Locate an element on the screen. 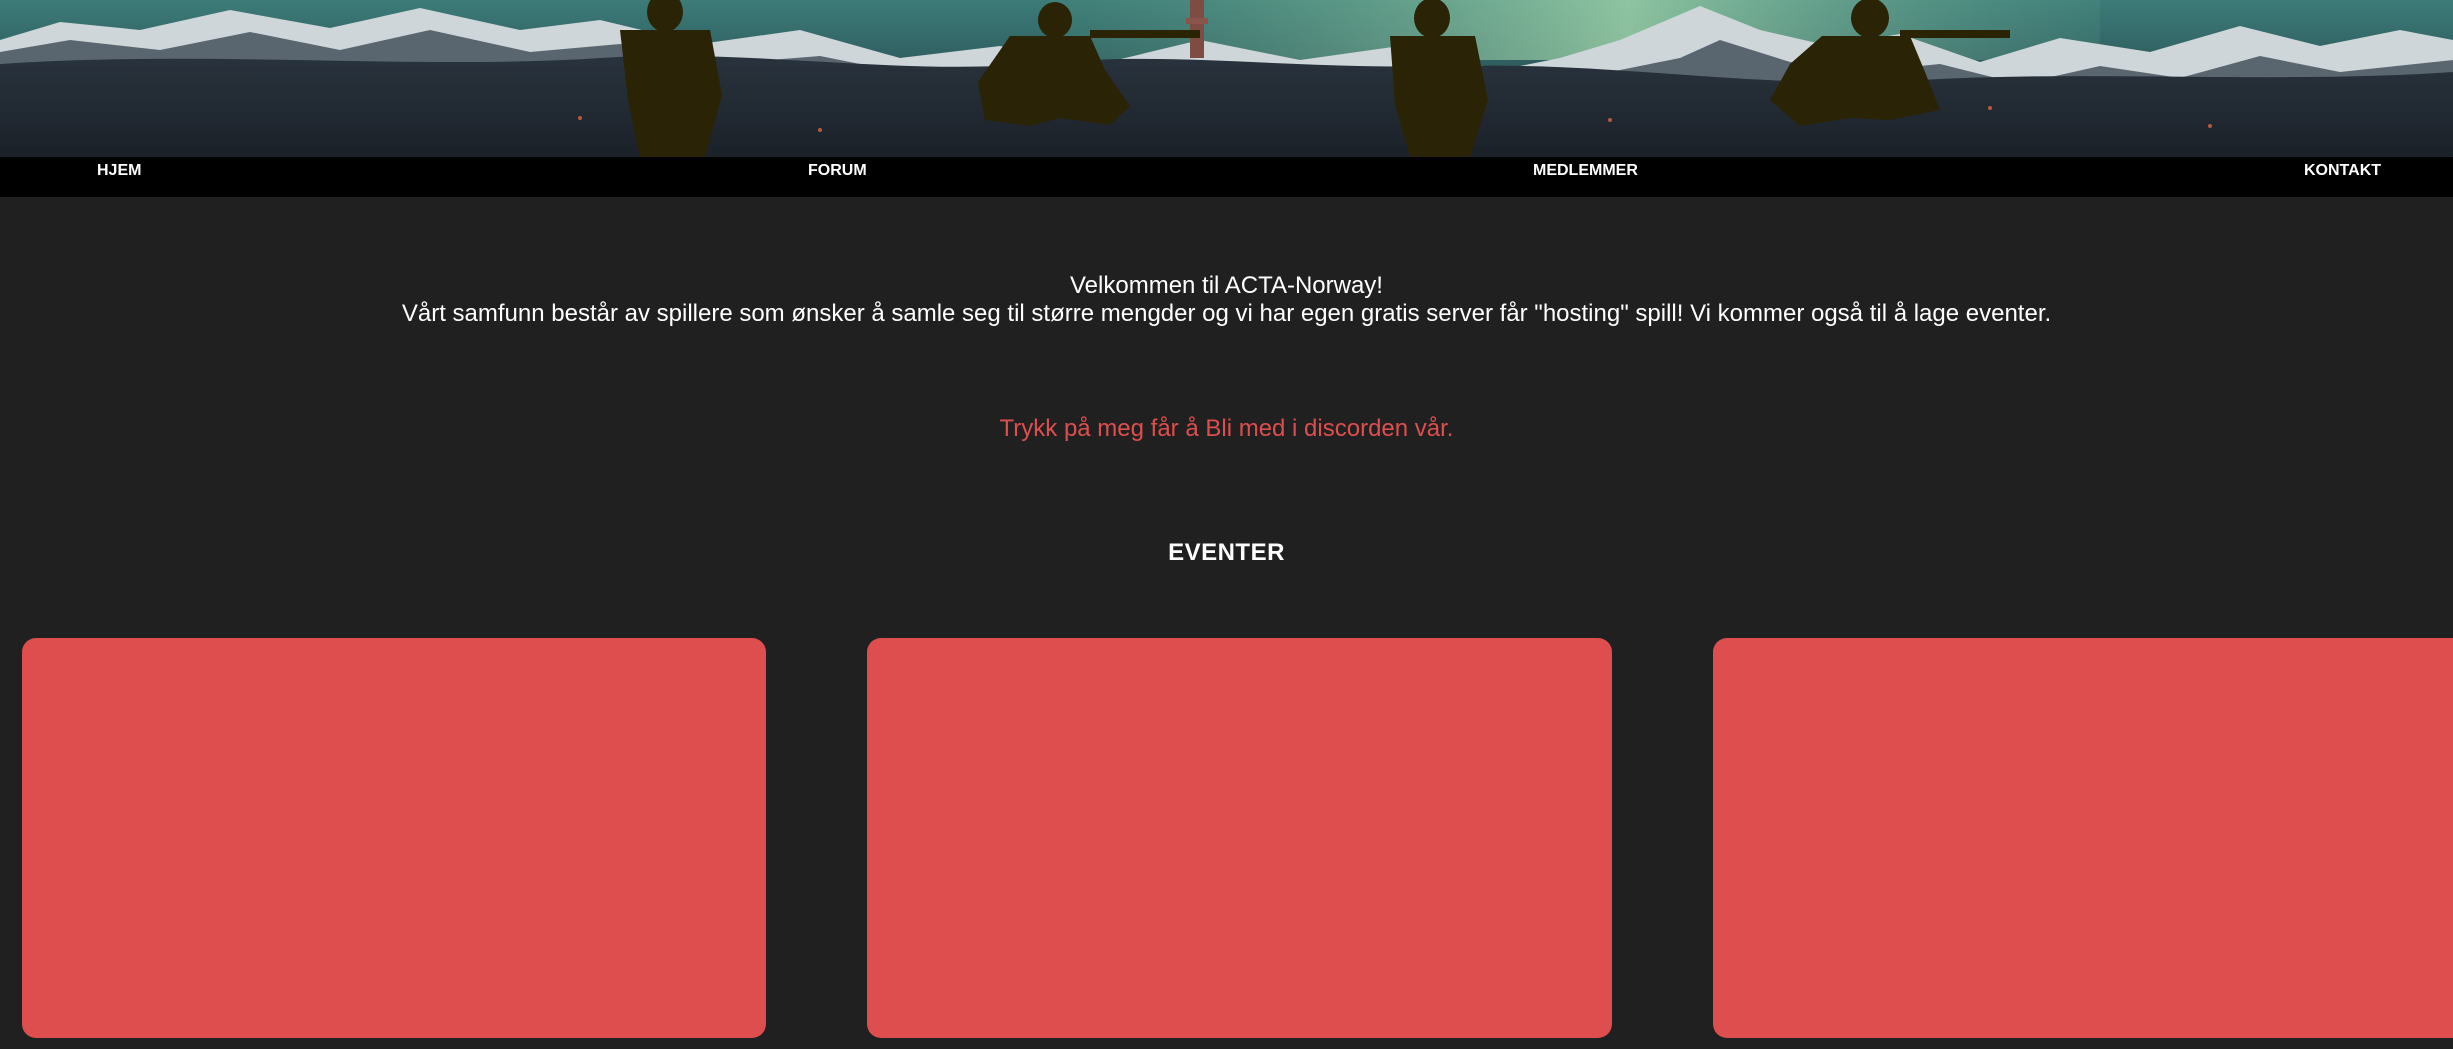  nav-link-kontakt: KONTAKT is located at coordinates (2342, 177).